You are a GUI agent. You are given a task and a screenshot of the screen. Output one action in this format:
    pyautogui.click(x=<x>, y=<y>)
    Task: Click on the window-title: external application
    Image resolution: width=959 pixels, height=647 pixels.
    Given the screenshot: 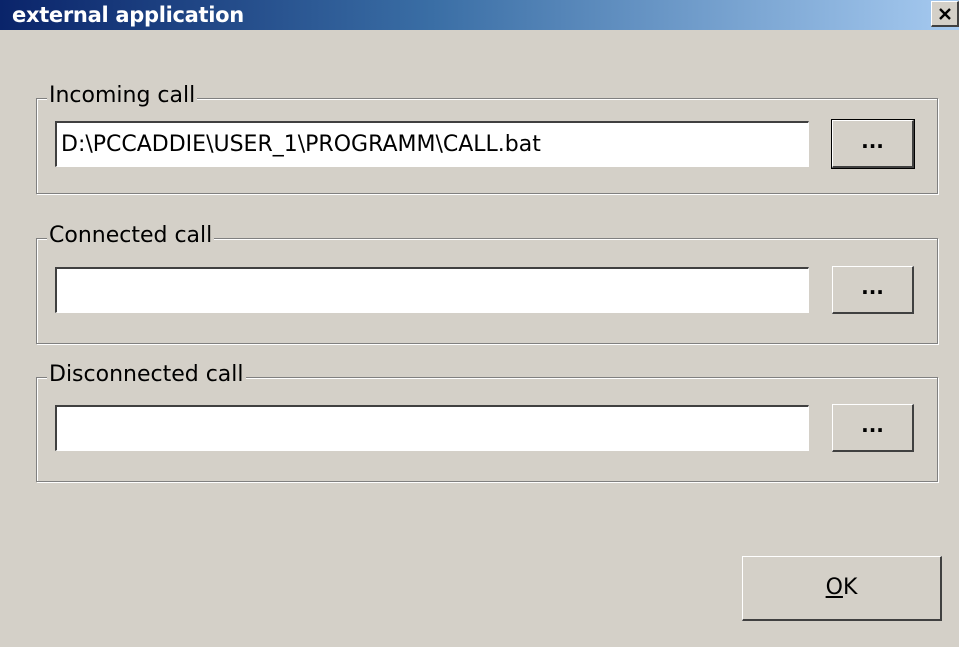 What is the action you would take?
    pyautogui.click(x=128, y=15)
    